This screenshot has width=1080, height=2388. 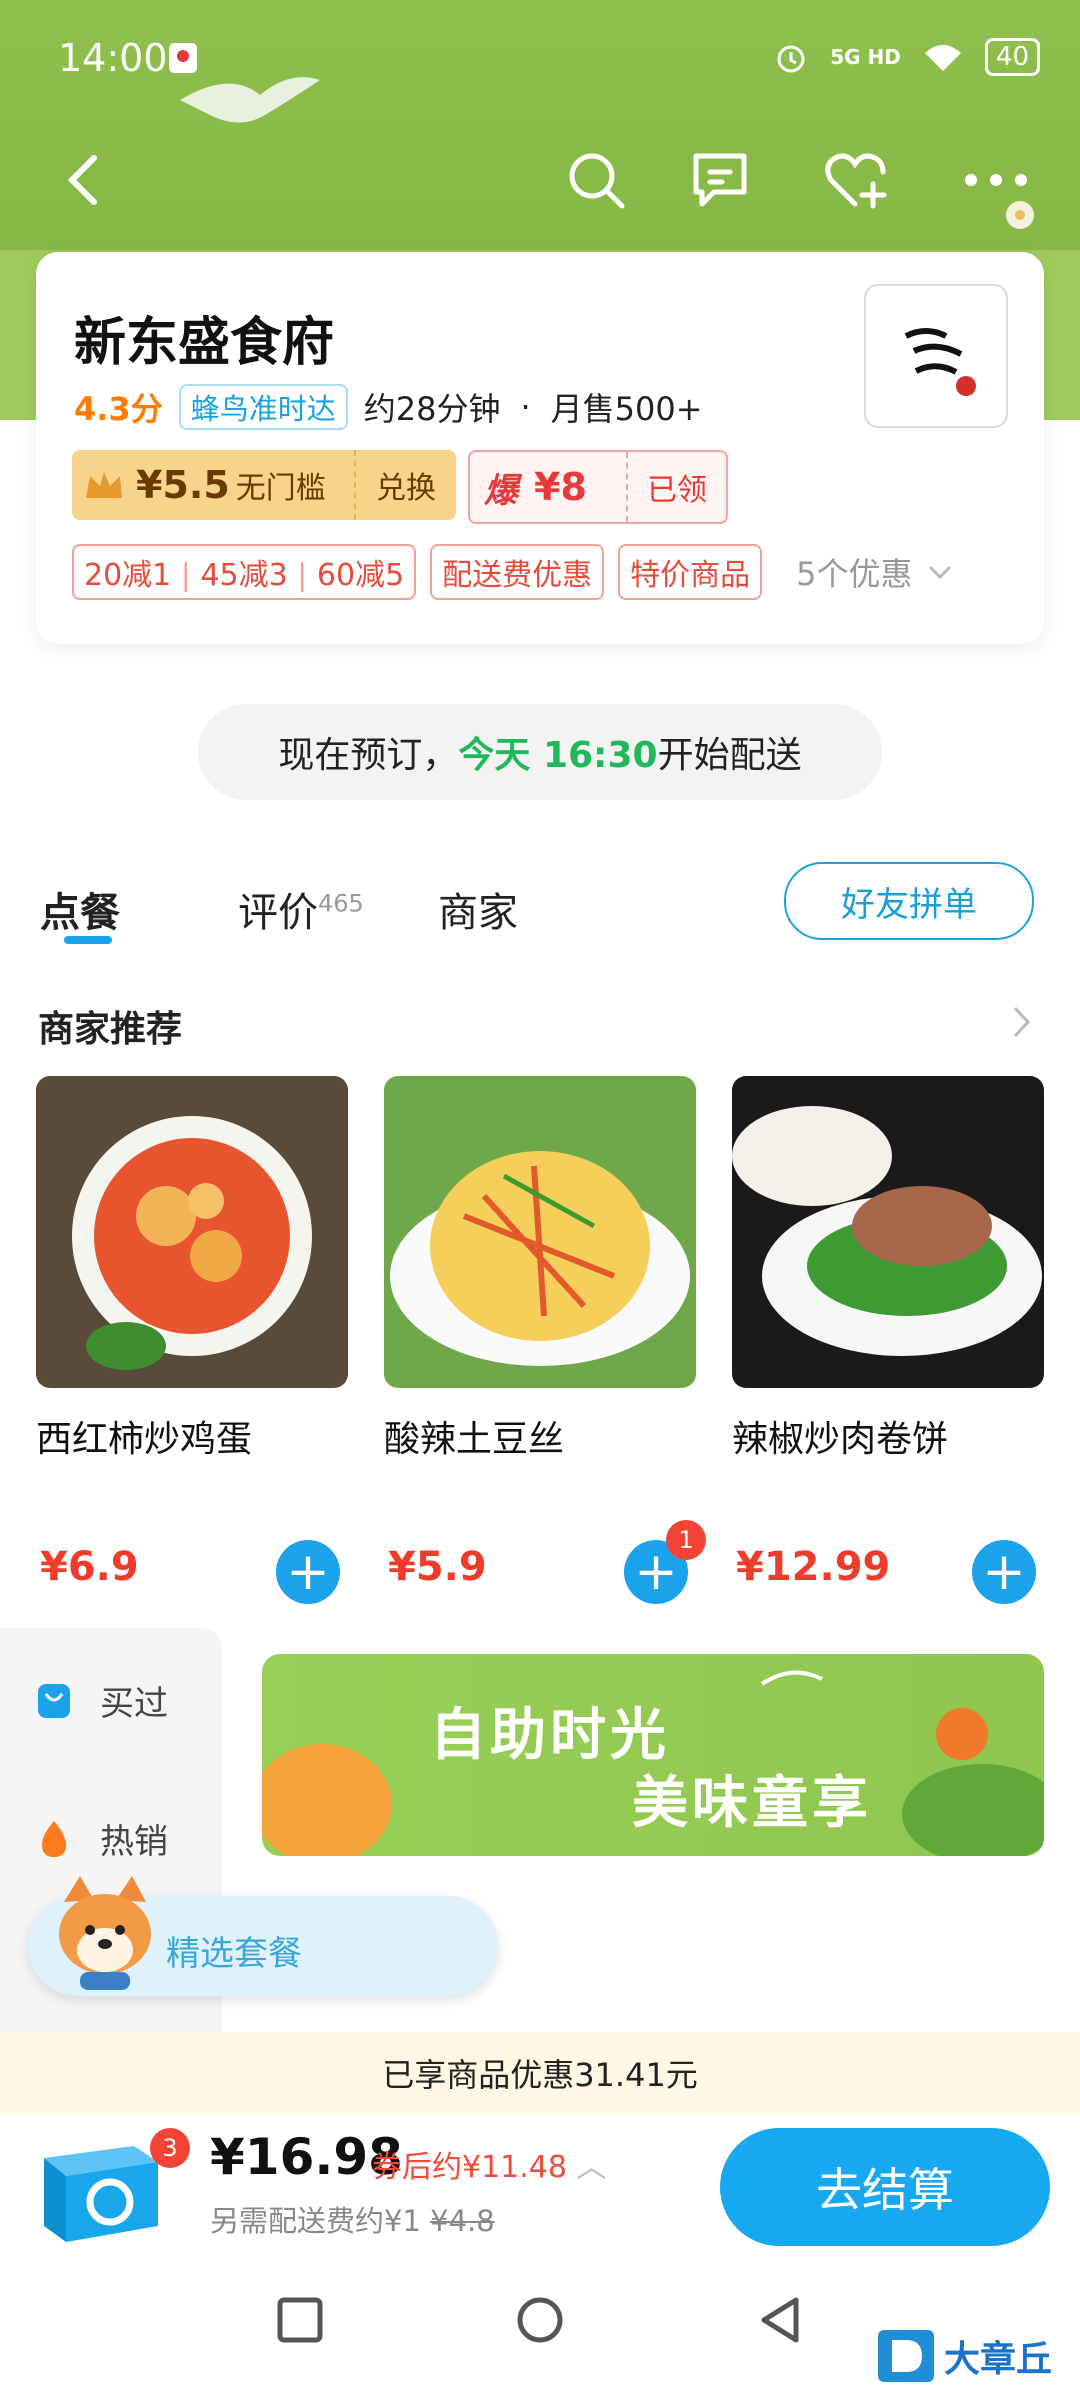 I want to click on combo-pill: 精选套餐, so click(x=263, y=1936).